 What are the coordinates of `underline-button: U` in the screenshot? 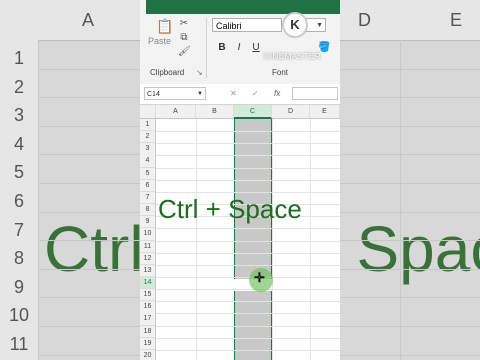 It's located at (256, 48).